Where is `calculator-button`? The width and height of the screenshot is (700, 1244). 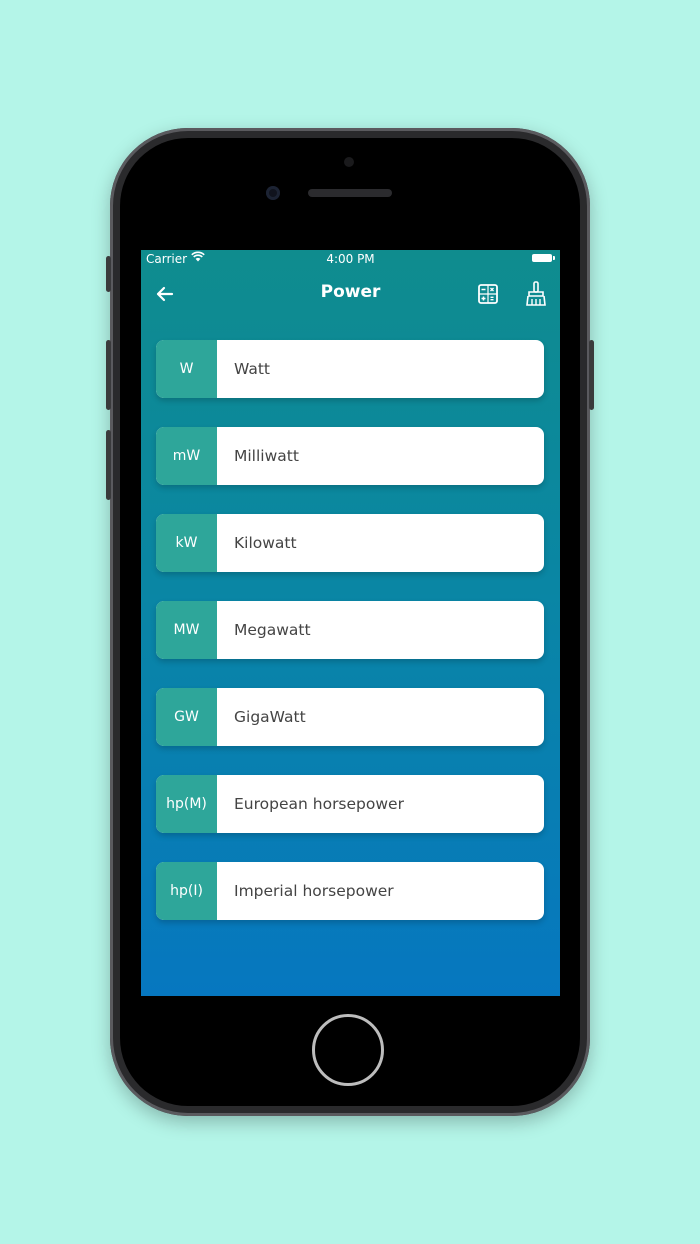
calculator-button is located at coordinates (488, 294).